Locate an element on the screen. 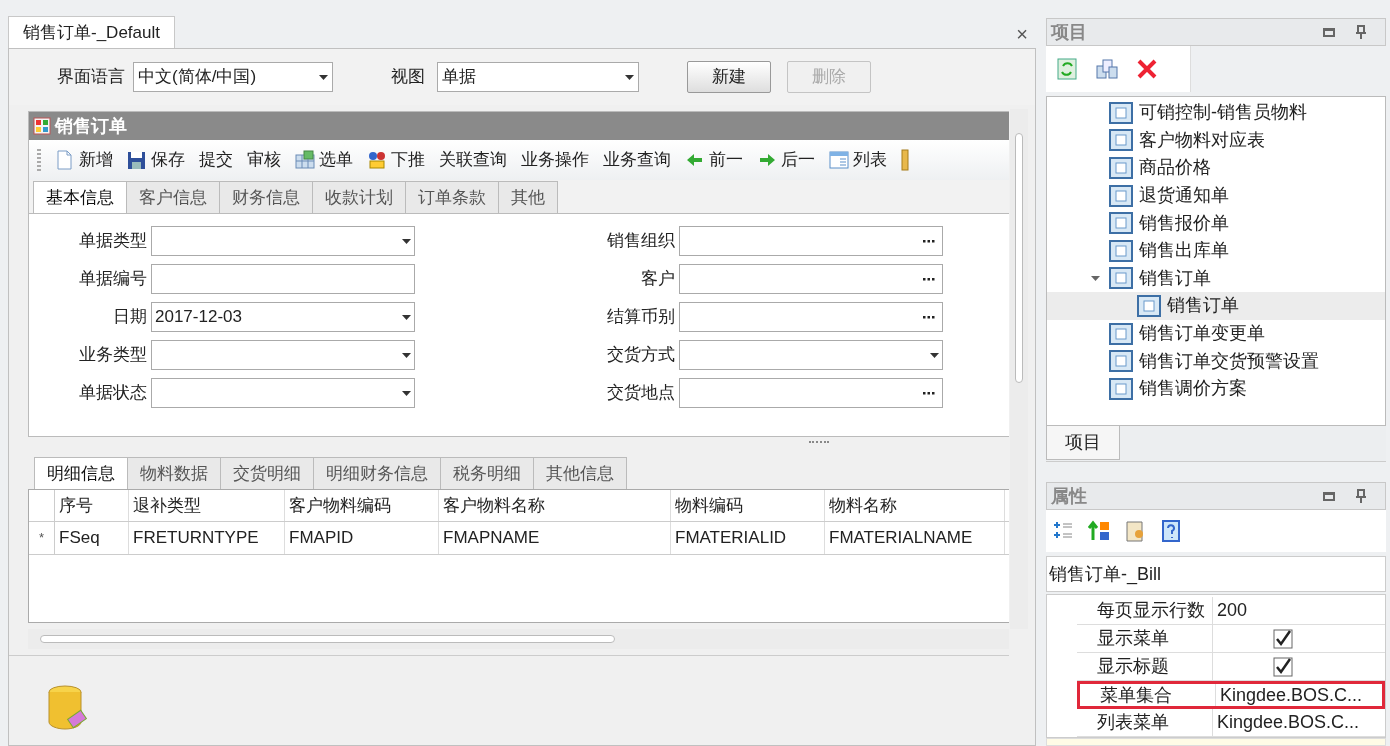 The image size is (1390, 746). object-selector: 销售订单-_Bill is located at coordinates (1216, 574).